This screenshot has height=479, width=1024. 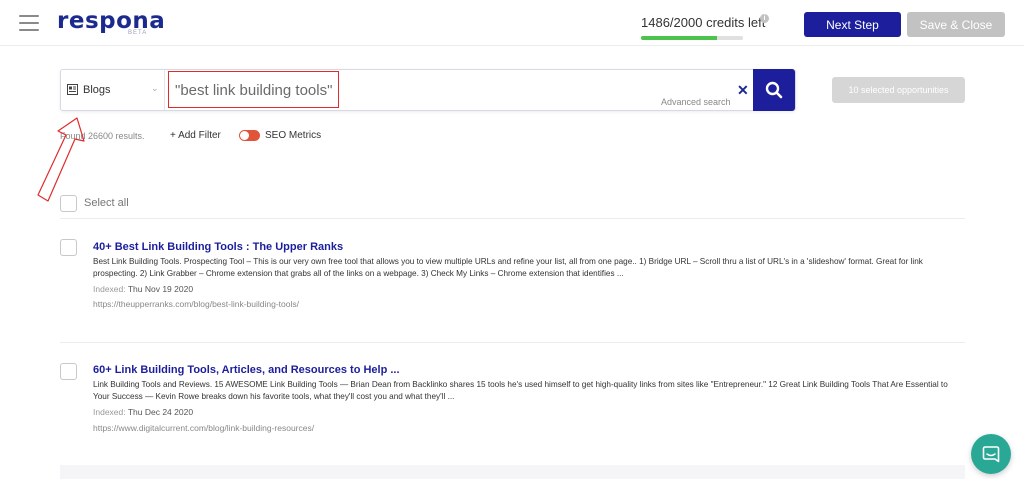 I want to click on indexed-date: Thu Dec 24 2020, so click(x=160, y=412).